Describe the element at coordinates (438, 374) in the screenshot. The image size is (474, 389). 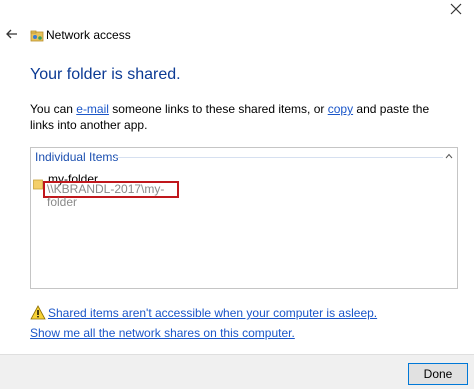
I see `done-button: Done` at that location.